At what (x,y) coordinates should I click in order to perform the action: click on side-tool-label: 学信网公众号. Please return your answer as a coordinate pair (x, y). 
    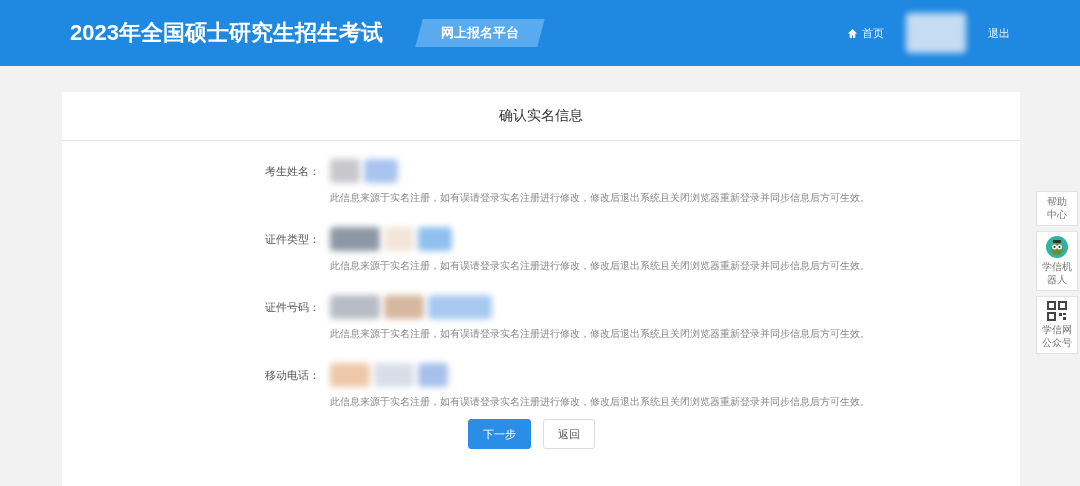
    Looking at the image, I should click on (1057, 336).